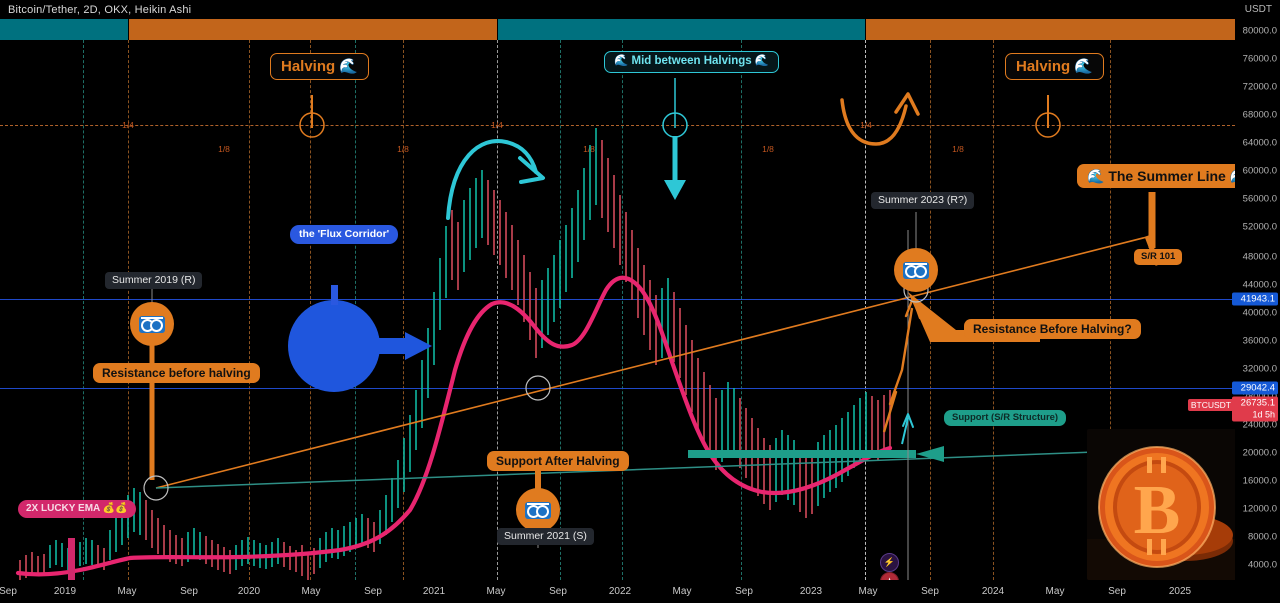 The image size is (1280, 603). What do you see at coordinates (320, 66) in the screenshot?
I see `label-halving-left: Halving 🌊` at bounding box center [320, 66].